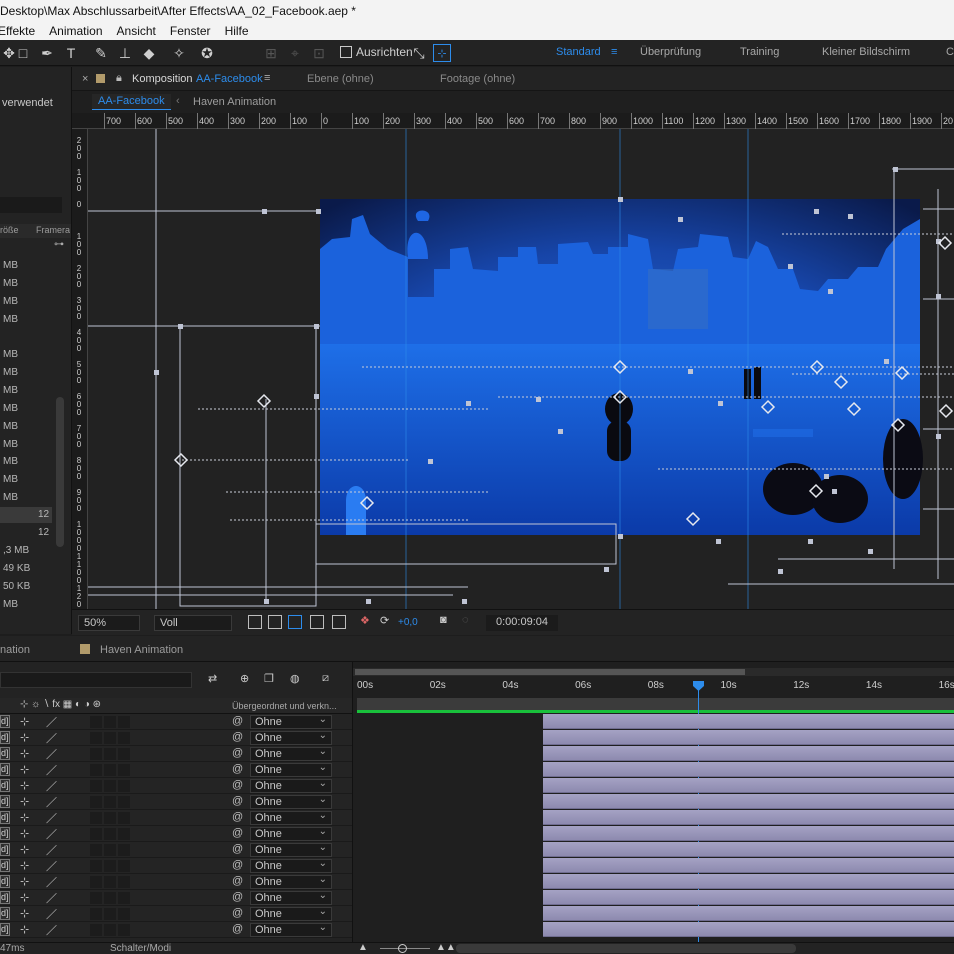 The image size is (954, 954). Describe the element at coordinates (179, 53) in the screenshot. I see `roto-brush-icon: ✧` at that location.